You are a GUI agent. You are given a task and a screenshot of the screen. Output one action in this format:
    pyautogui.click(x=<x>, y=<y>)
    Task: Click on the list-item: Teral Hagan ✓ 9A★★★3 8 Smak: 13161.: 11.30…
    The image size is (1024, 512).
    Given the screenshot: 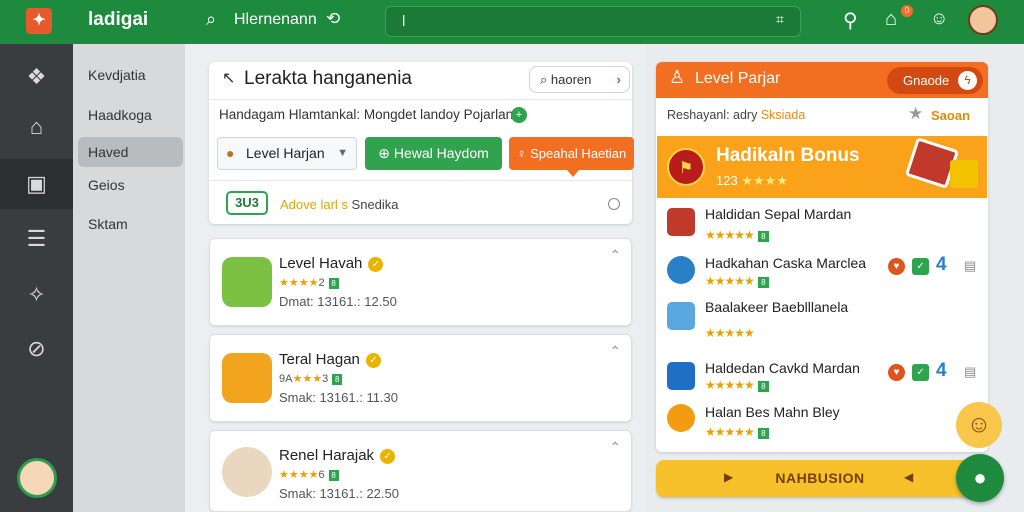 What is the action you would take?
    pyautogui.click(x=420, y=378)
    